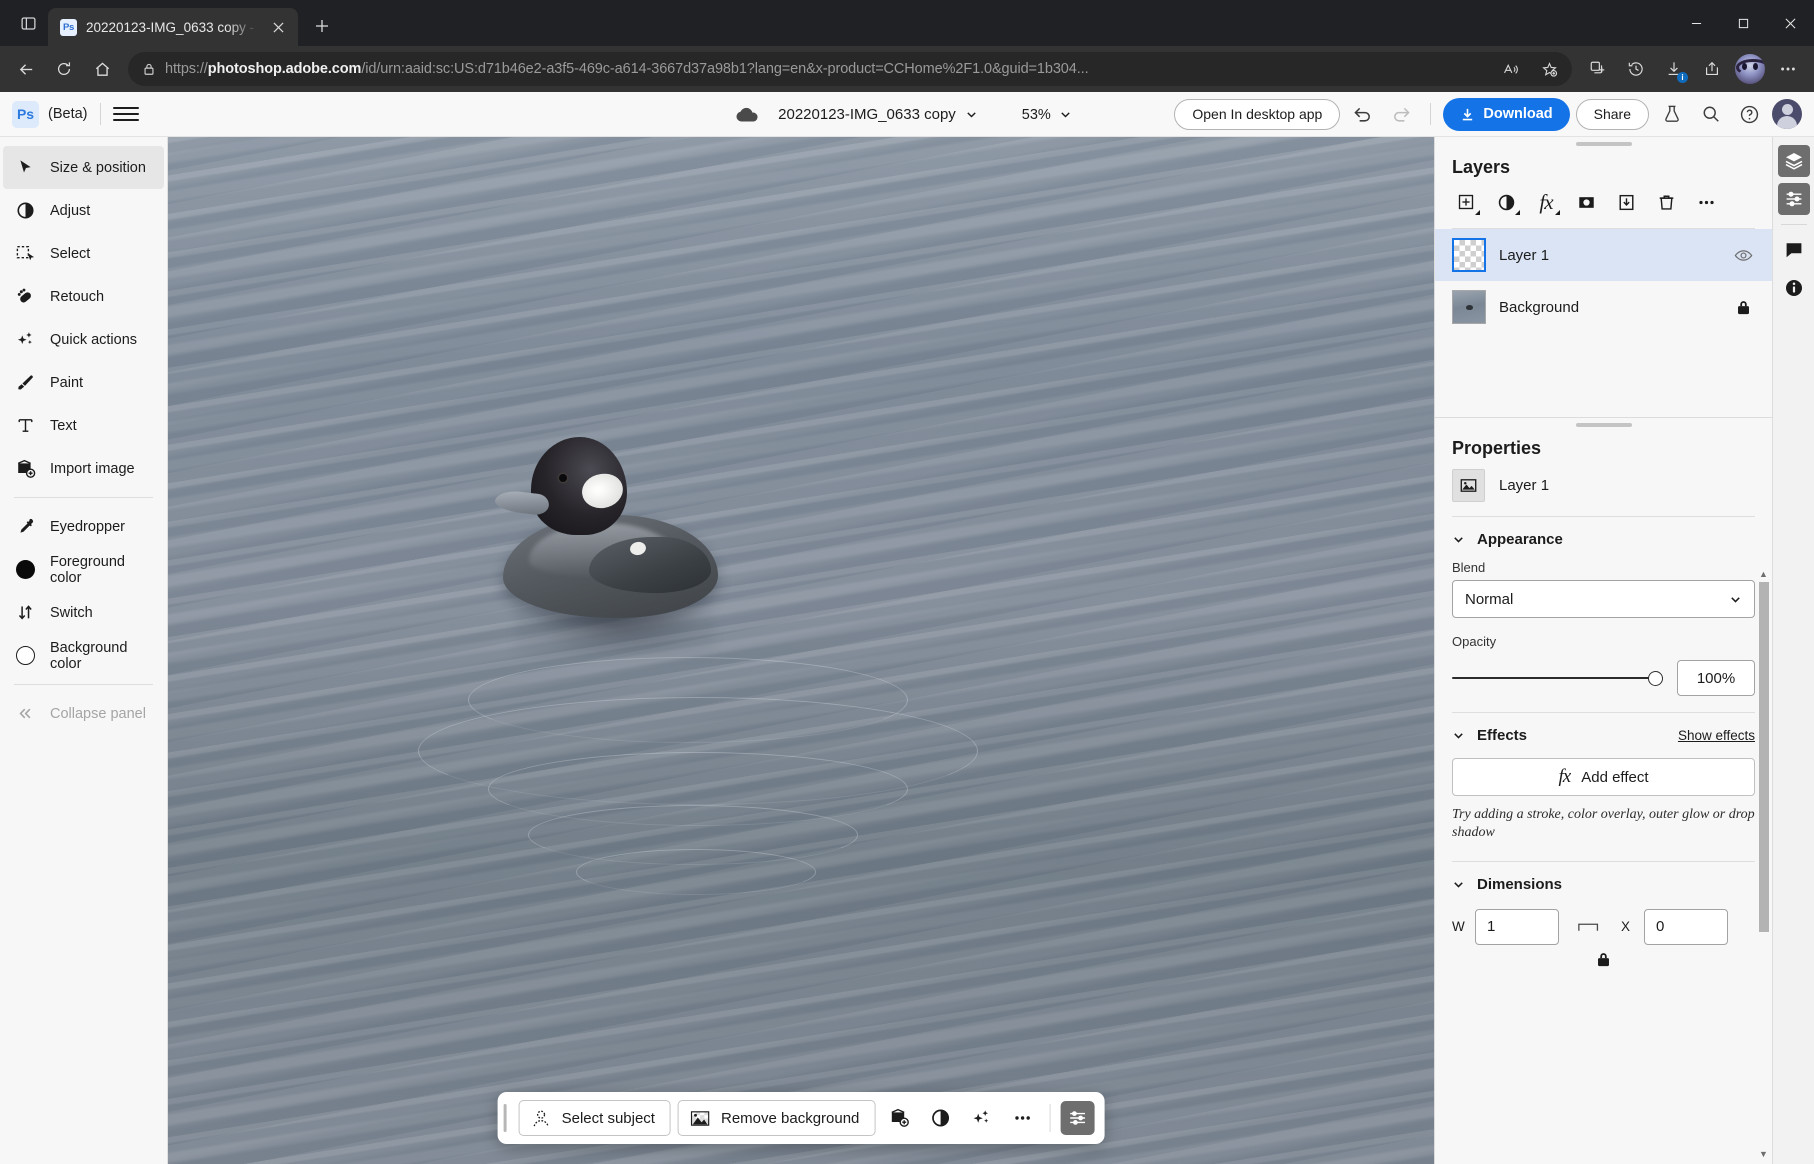 The image size is (1814, 1164). Describe the element at coordinates (1716, 735) in the screenshot. I see `show-effects-link: Show effects` at that location.